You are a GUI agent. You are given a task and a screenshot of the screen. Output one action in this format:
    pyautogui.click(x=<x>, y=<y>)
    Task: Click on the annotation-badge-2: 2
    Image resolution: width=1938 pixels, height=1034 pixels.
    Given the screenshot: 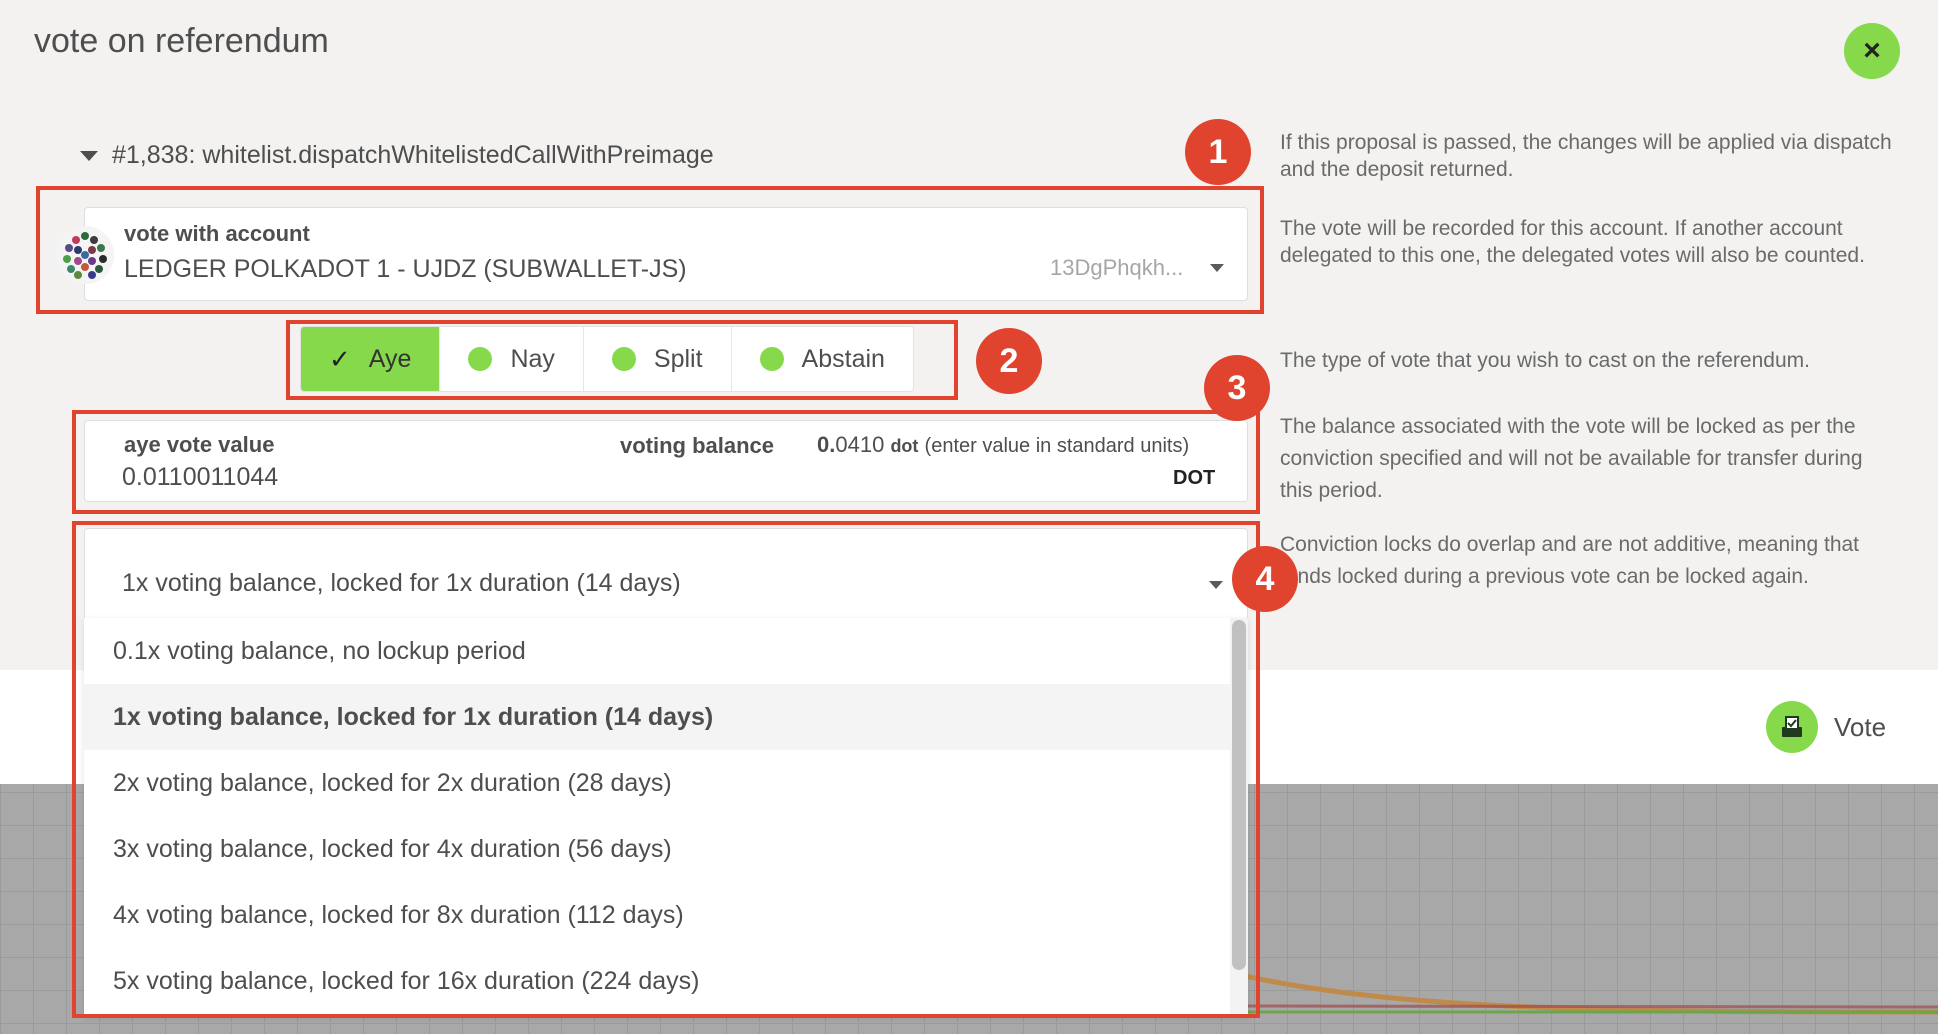 What is the action you would take?
    pyautogui.click(x=1009, y=361)
    